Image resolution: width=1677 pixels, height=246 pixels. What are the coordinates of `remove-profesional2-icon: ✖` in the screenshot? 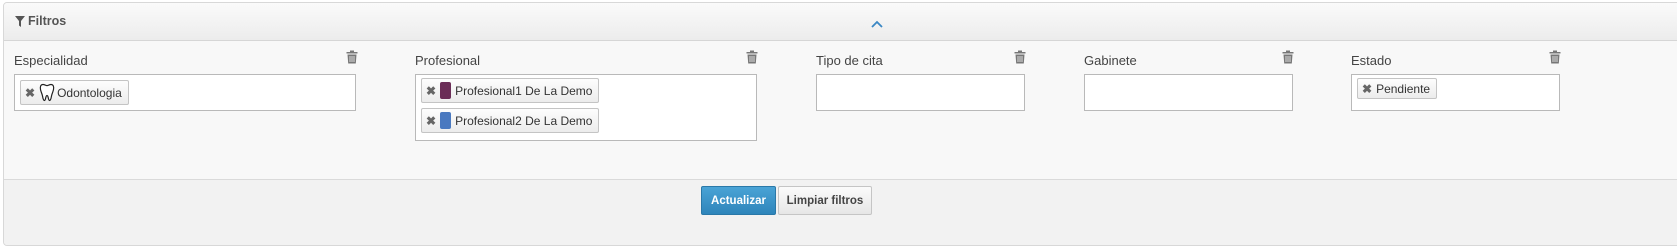 It's located at (431, 121).